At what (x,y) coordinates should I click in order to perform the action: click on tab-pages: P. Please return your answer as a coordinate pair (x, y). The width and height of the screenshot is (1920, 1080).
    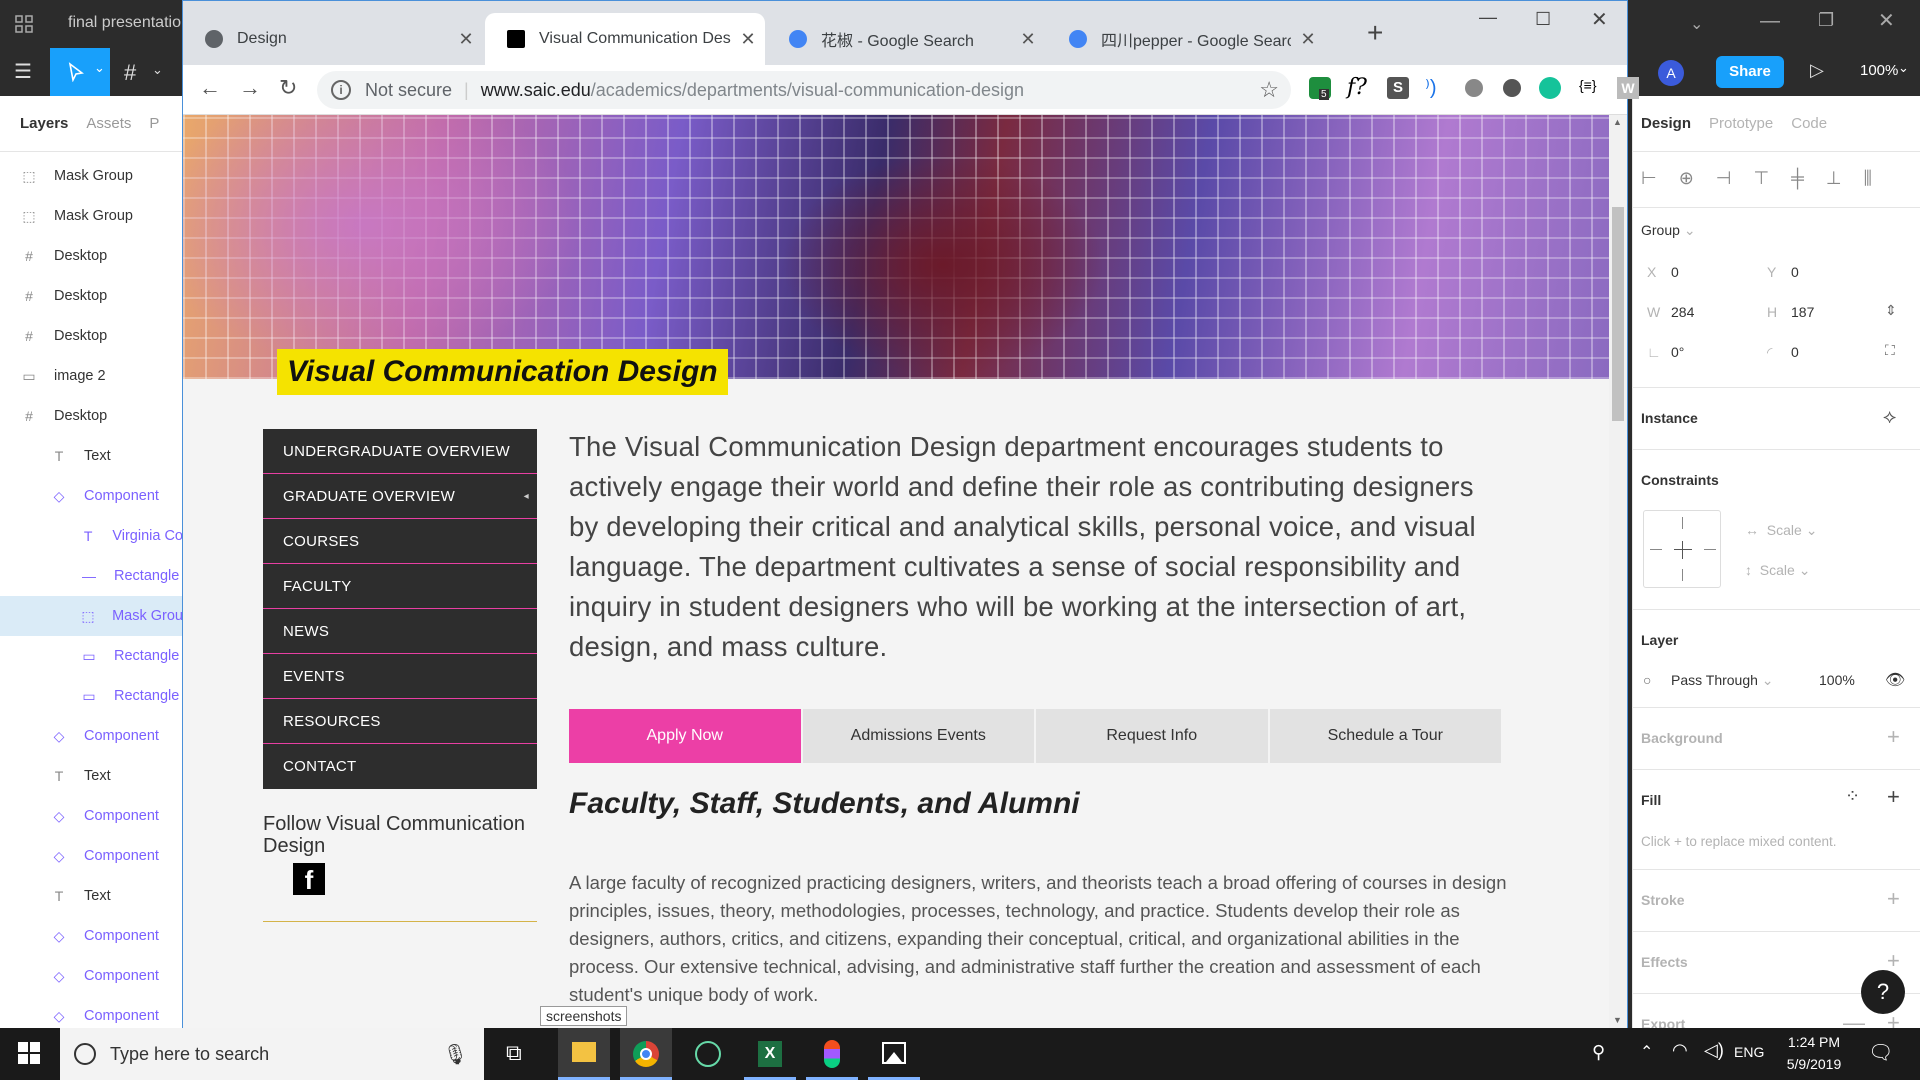
    Looking at the image, I should click on (154, 123).